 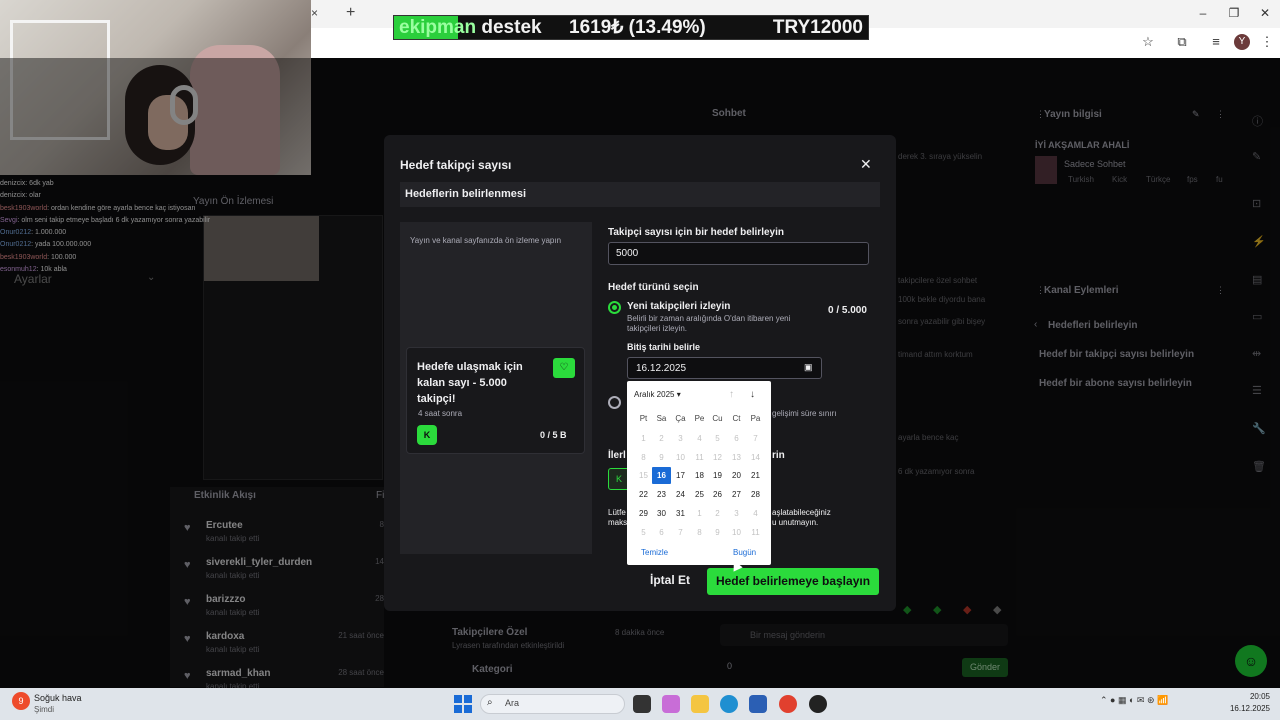 I want to click on windows-start-icon, so click(x=463, y=704).